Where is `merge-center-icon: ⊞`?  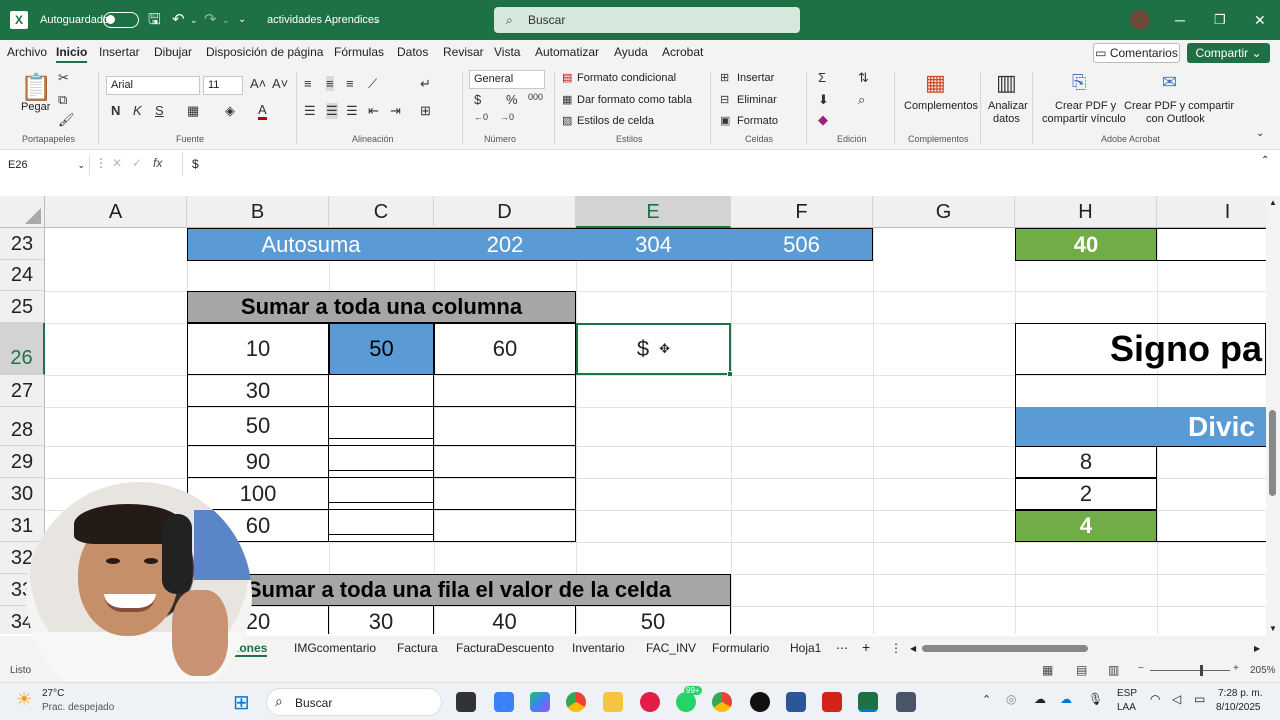 merge-center-icon: ⊞ is located at coordinates (425, 111).